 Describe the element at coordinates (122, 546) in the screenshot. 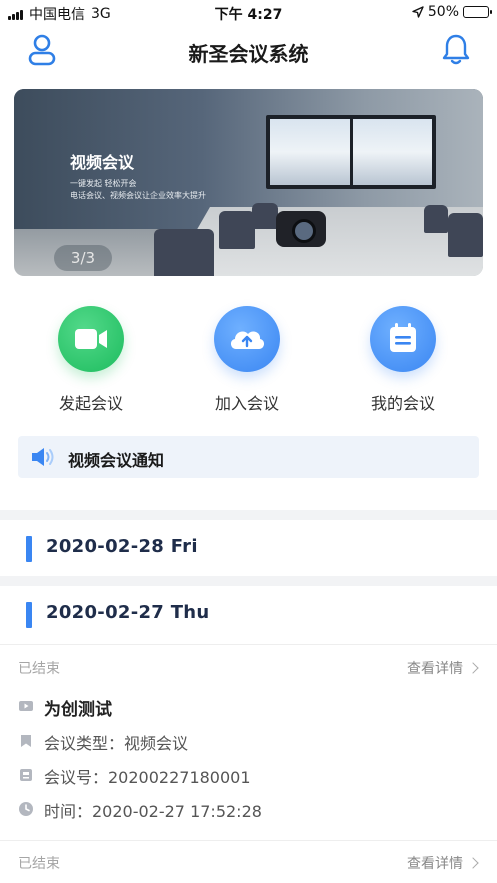

I see `date-label: 2020-02-28 Fri` at that location.